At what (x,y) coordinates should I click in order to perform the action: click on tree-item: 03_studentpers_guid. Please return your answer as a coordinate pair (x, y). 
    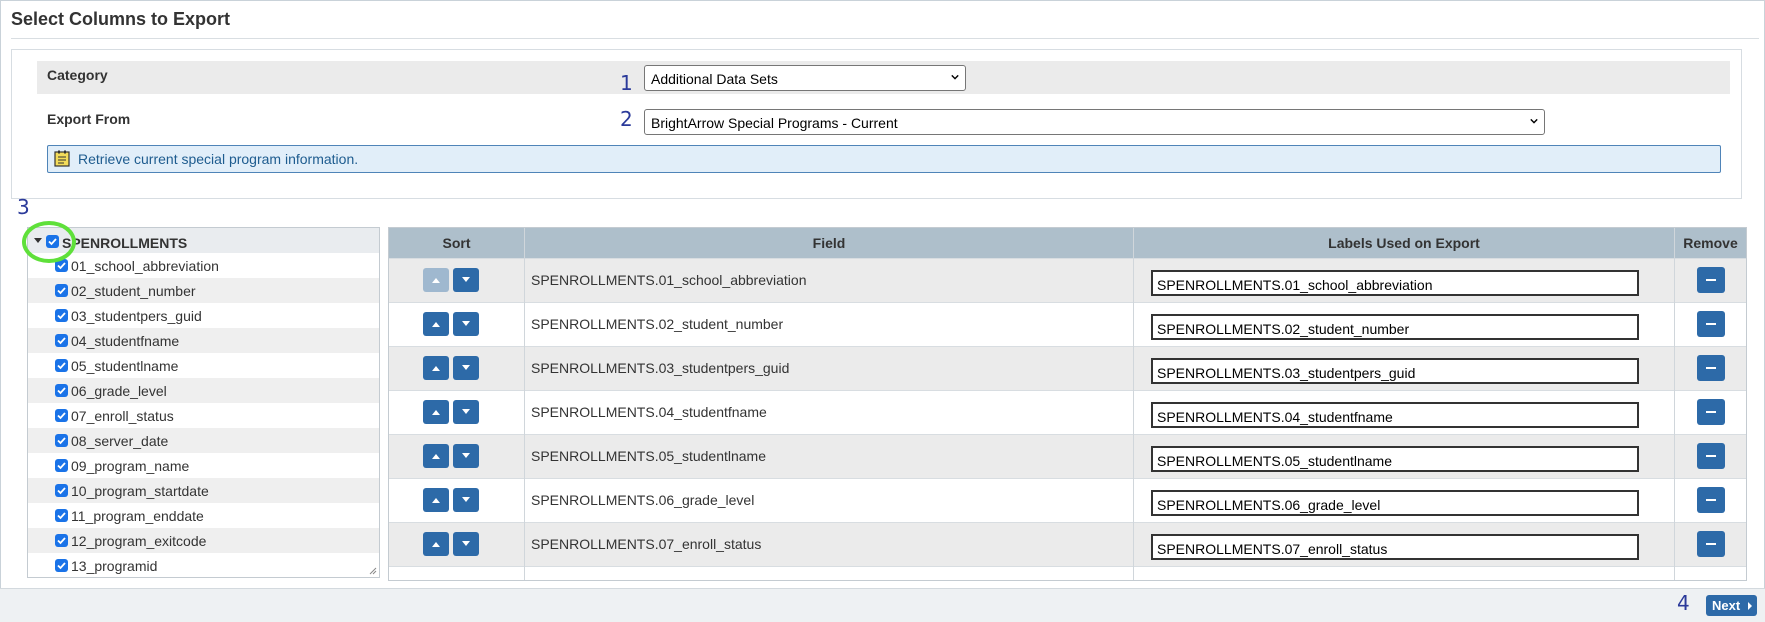
    Looking at the image, I should click on (203, 315).